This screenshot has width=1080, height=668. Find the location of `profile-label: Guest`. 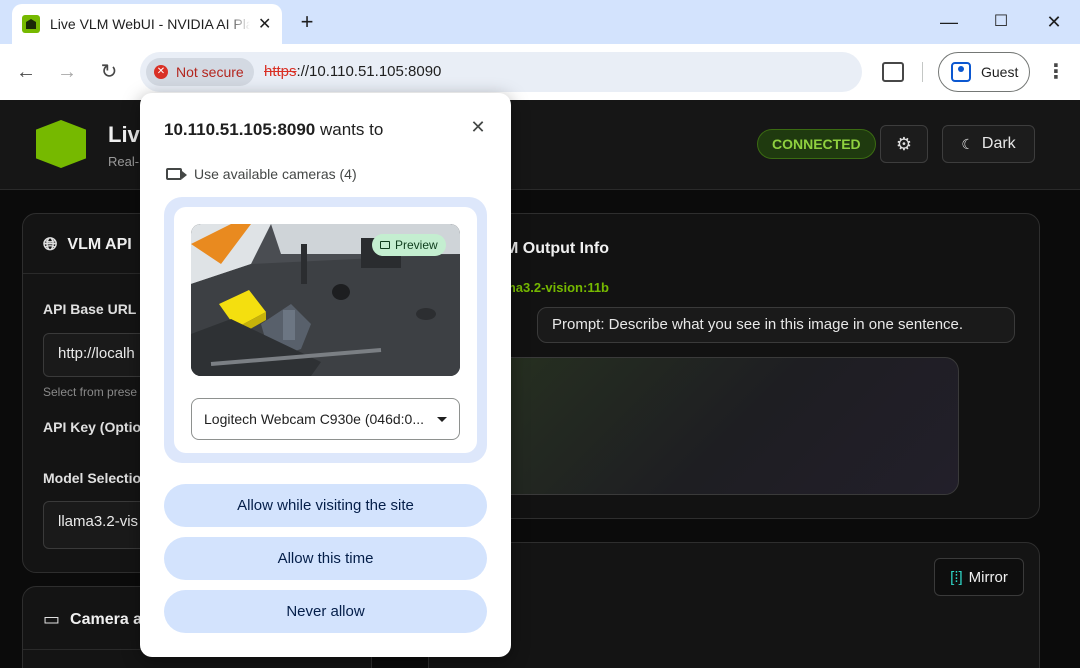

profile-label: Guest is located at coordinates (1000, 72).